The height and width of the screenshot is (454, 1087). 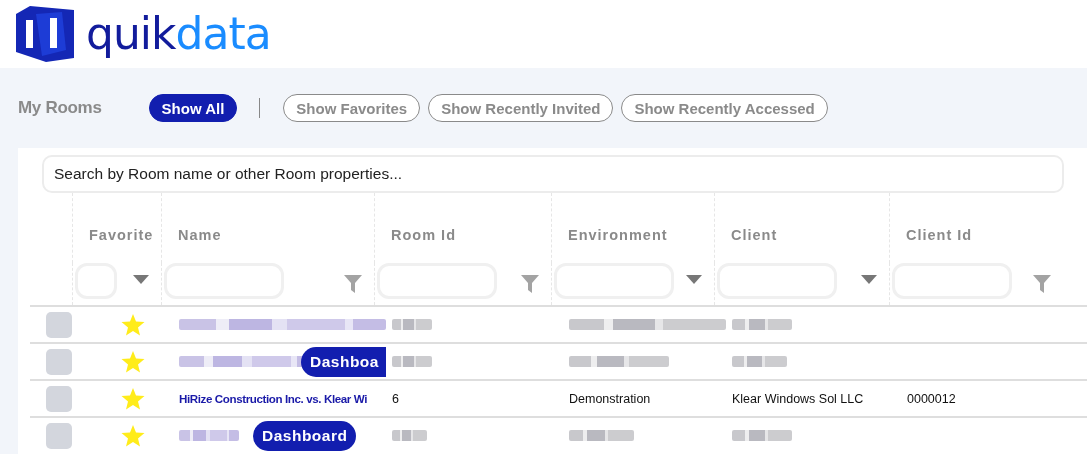 What do you see at coordinates (754, 235) in the screenshot?
I see `column-header: Client` at bounding box center [754, 235].